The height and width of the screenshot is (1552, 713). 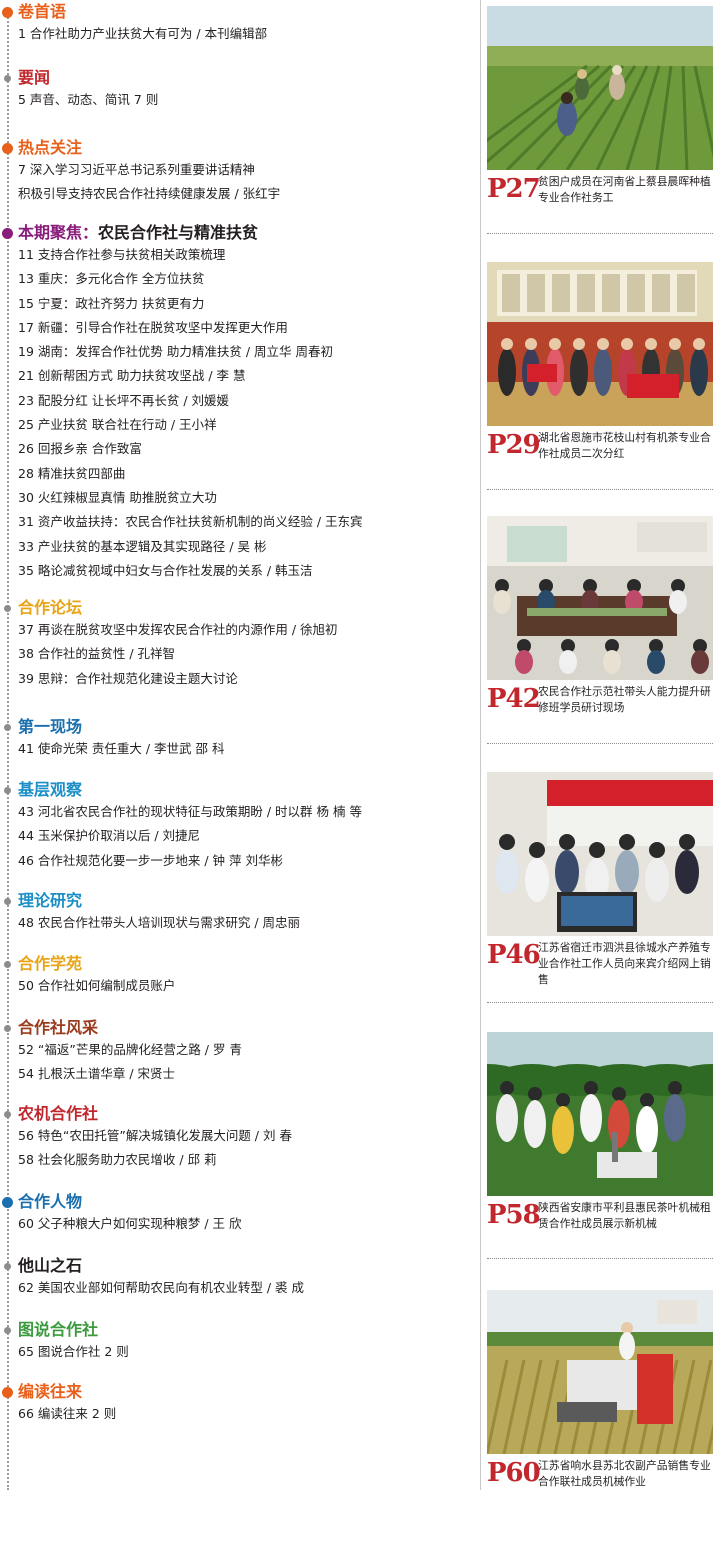 I want to click on toc-entry: 21 创新帮困方式 助力扶贫攻坚战 / 李 慧, so click(x=243, y=376).